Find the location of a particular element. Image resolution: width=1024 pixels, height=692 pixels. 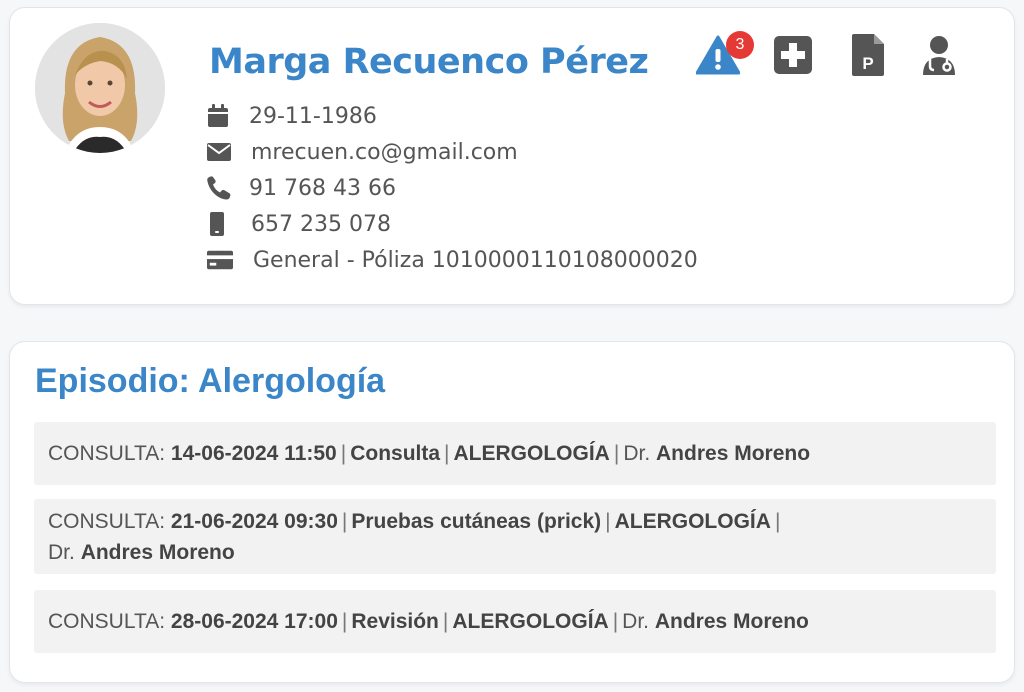

mobile-row: 657 235 078 is located at coordinates (299, 224).